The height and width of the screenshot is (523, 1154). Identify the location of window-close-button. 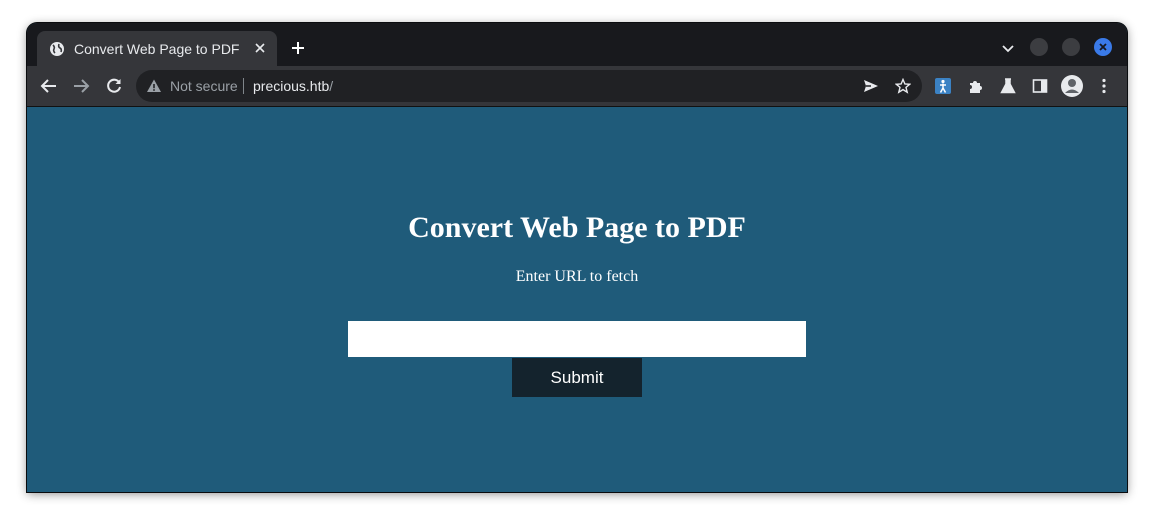
(1103, 47).